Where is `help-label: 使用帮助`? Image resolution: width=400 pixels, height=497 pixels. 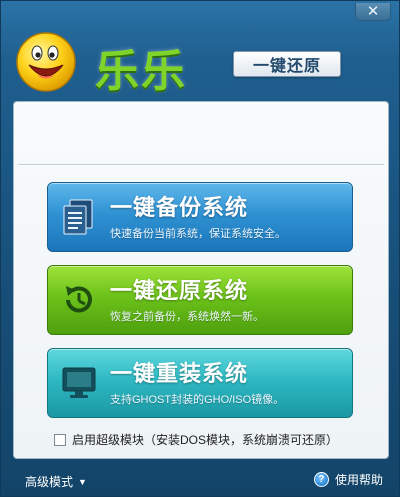
help-label: 使用帮助 is located at coordinates (358, 480).